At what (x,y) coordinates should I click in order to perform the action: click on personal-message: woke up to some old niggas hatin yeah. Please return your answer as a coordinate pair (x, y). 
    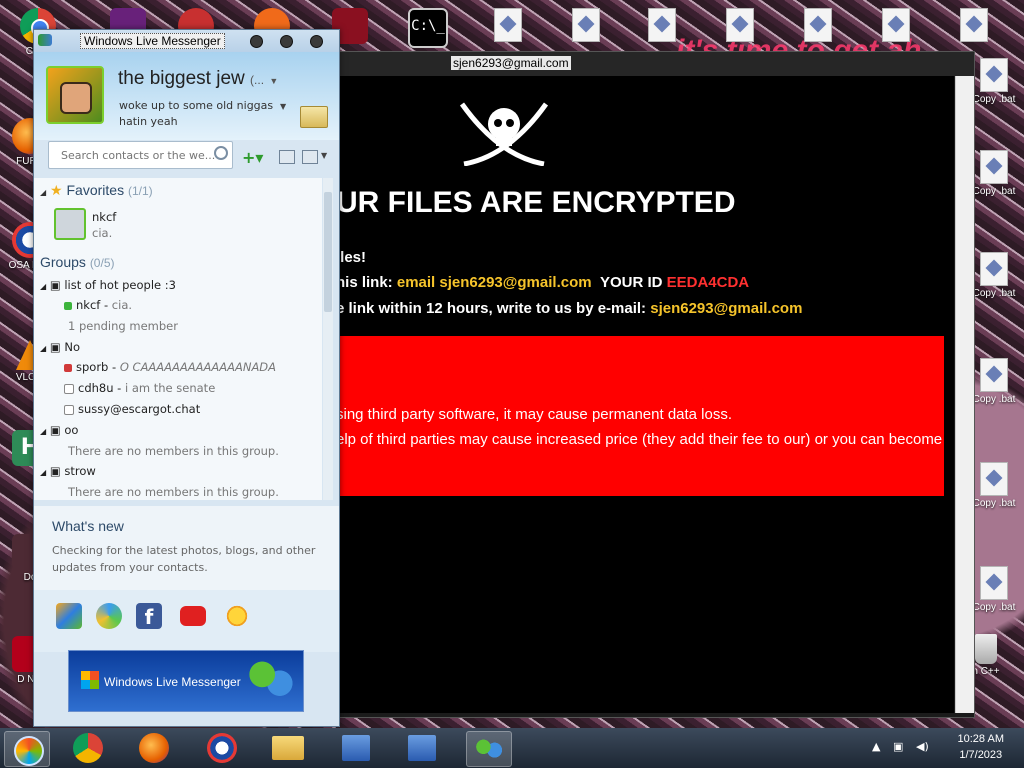
    Looking at the image, I should click on (199, 114).